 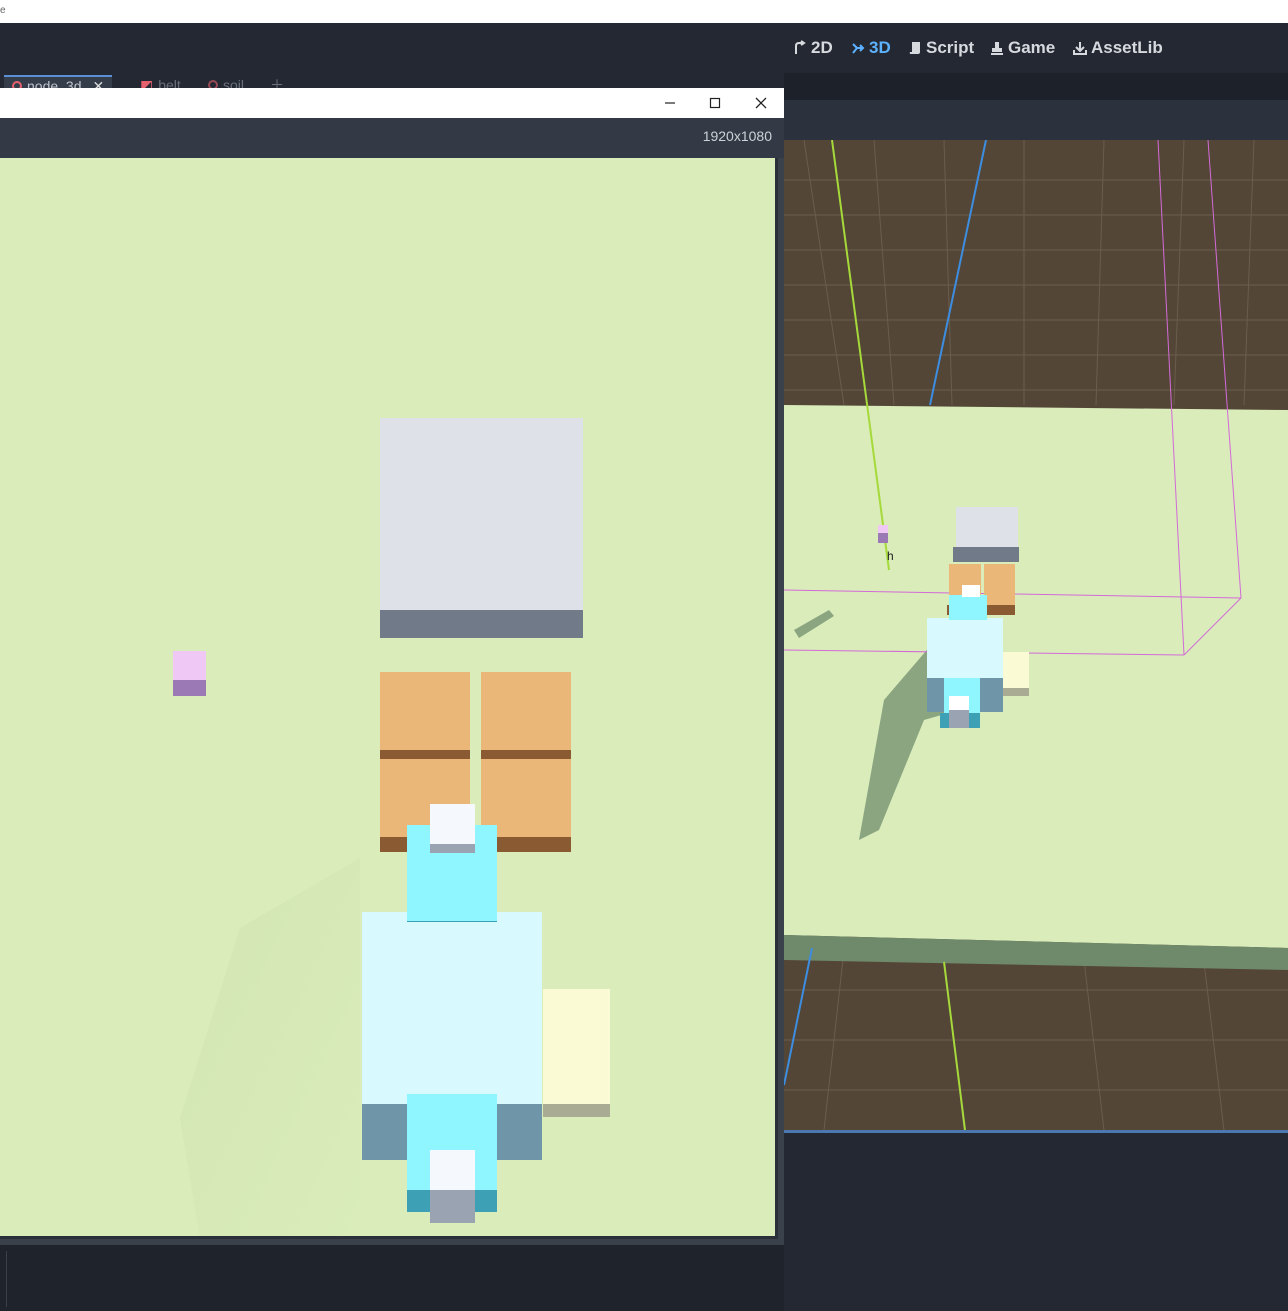 I want to click on workspace-assetlib-button: AssetLib, so click(x=1118, y=48).